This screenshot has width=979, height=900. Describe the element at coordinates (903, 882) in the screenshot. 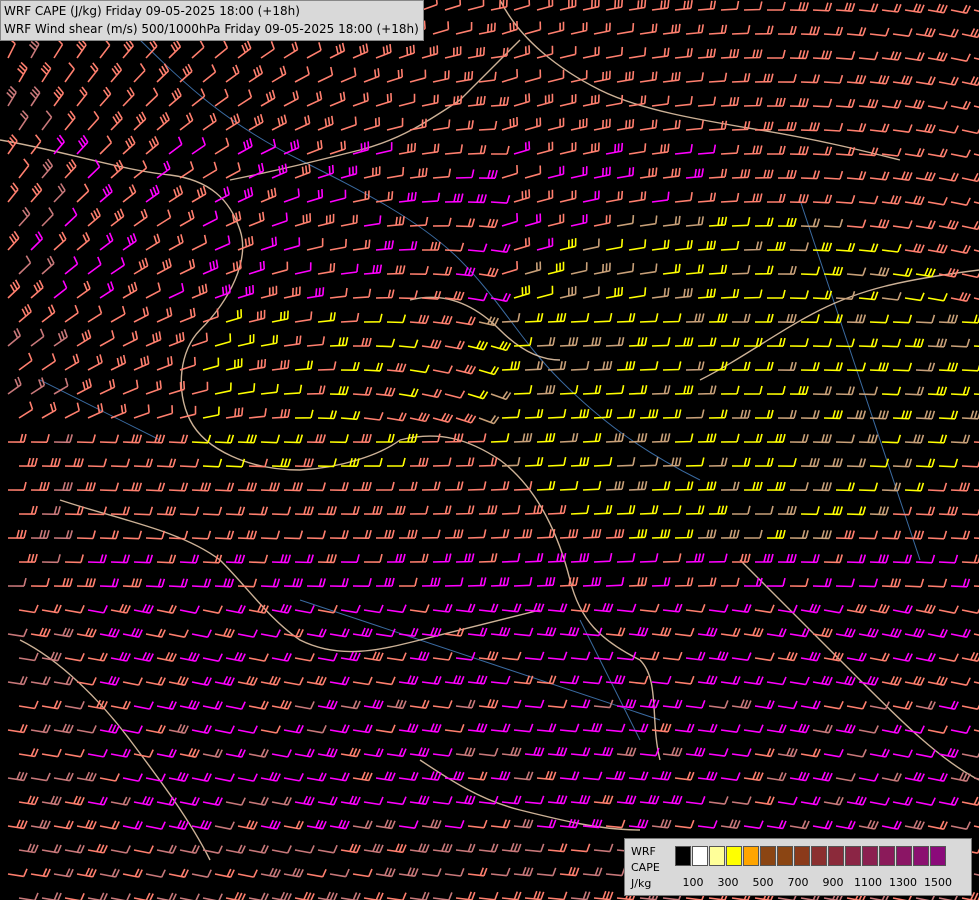

I see `legend-tick-label: 1300` at that location.